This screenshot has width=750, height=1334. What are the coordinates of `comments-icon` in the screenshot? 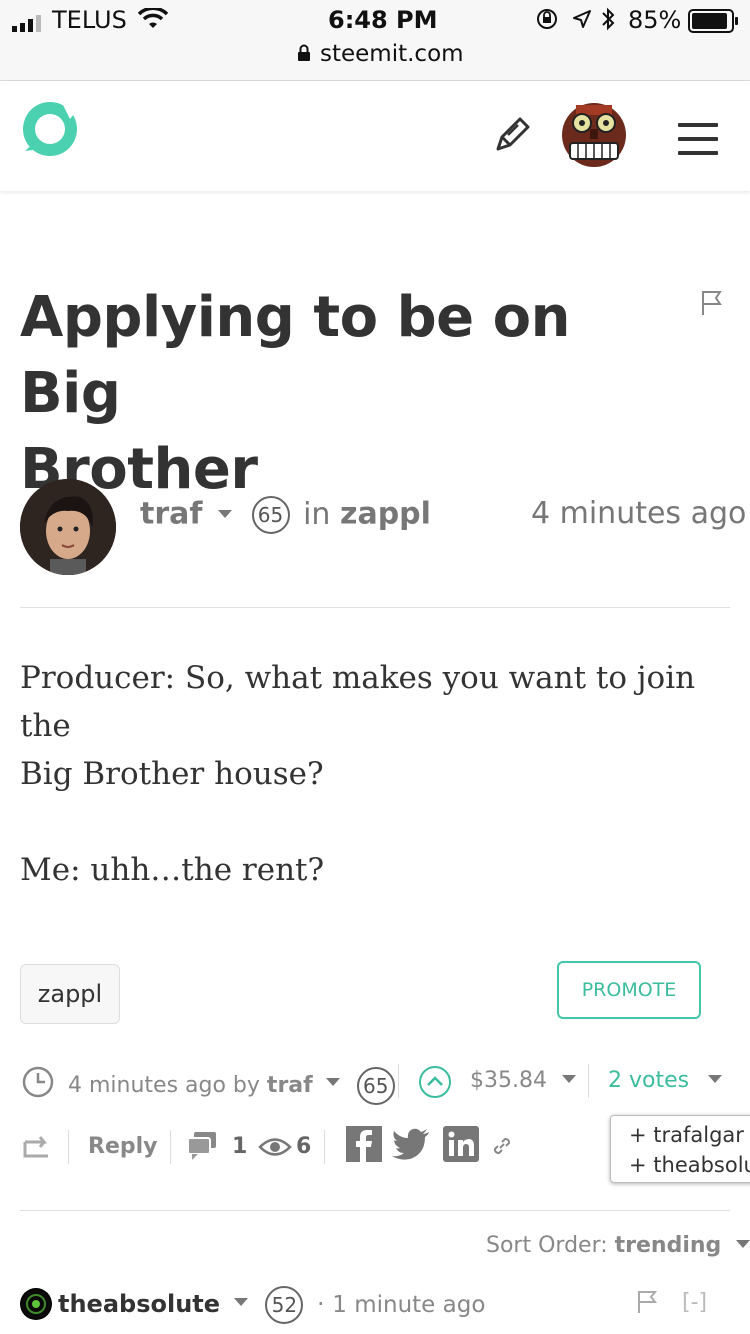 It's located at (202, 1148).